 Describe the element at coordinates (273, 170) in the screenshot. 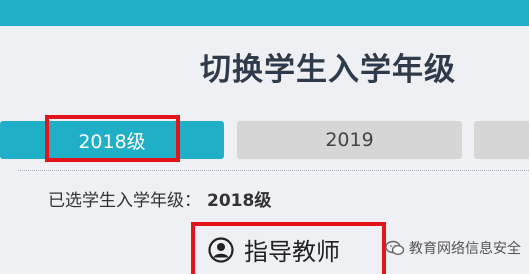

I see `dotted-divider` at that location.